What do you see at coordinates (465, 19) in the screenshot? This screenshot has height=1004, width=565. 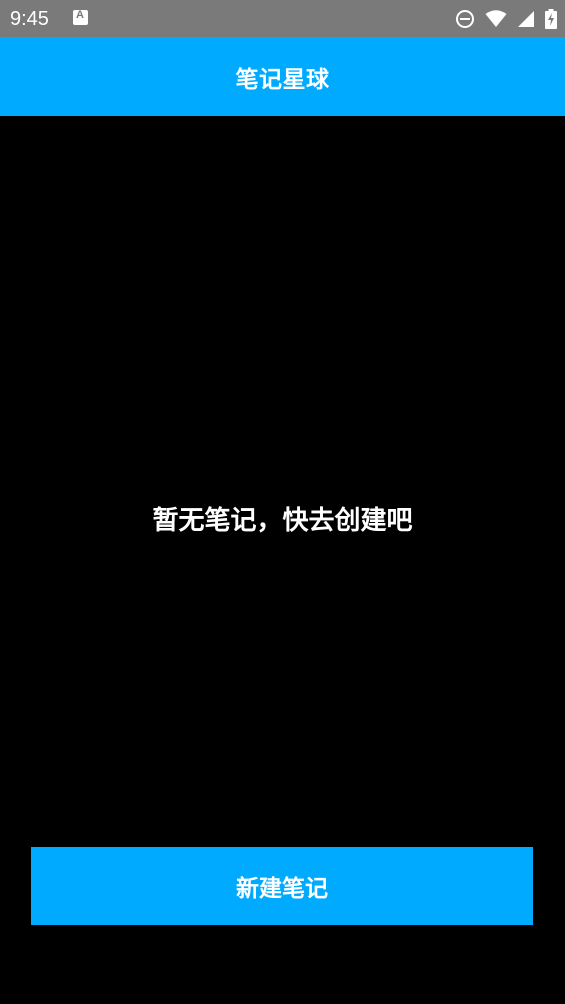 I see `do-not-disturb-icon` at bounding box center [465, 19].